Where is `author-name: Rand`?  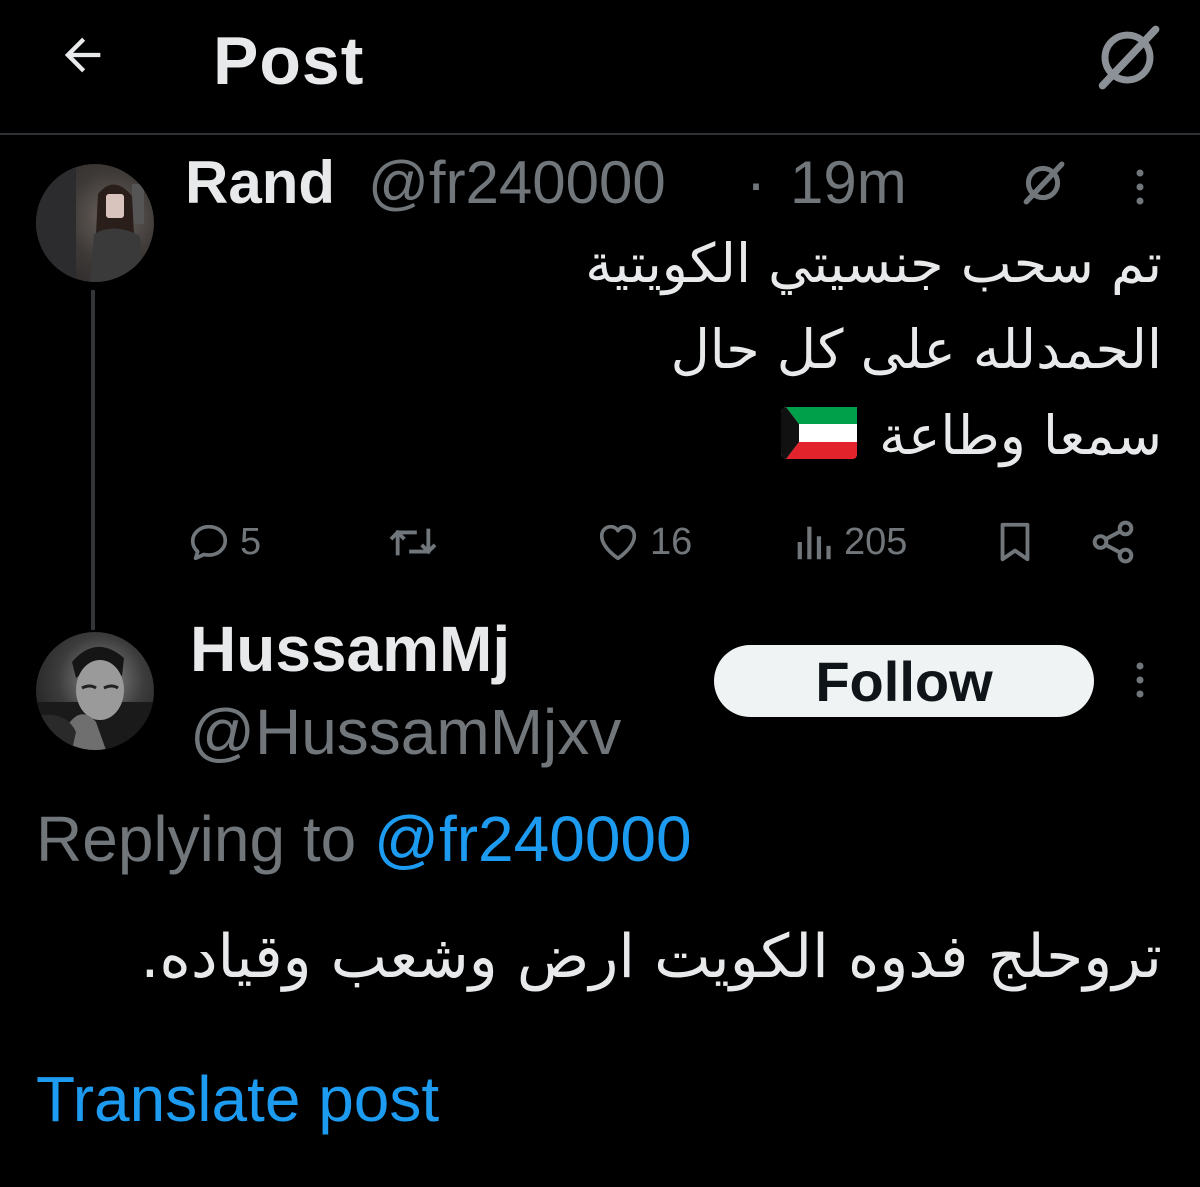
author-name: Rand is located at coordinates (260, 182).